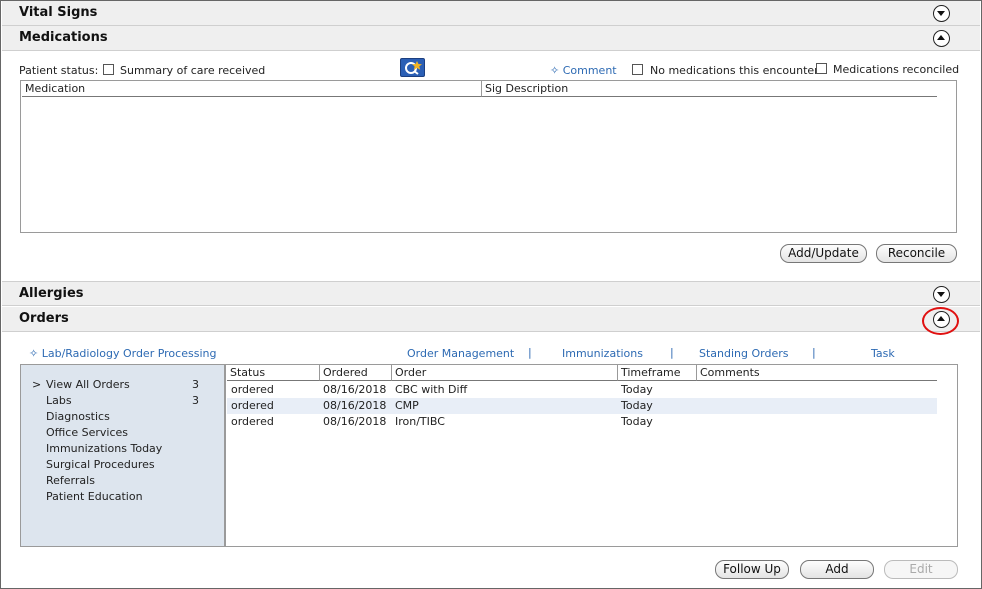 Image resolution: width=982 pixels, height=589 pixels. What do you see at coordinates (491, 319) in the screenshot?
I see `orders-header: Orders` at bounding box center [491, 319].